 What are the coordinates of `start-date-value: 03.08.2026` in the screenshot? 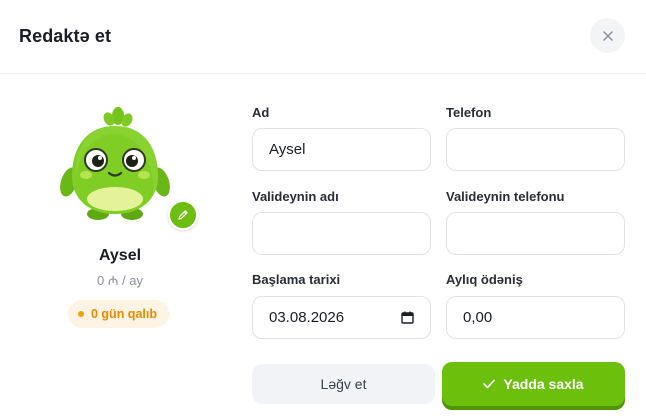 It's located at (307, 317).